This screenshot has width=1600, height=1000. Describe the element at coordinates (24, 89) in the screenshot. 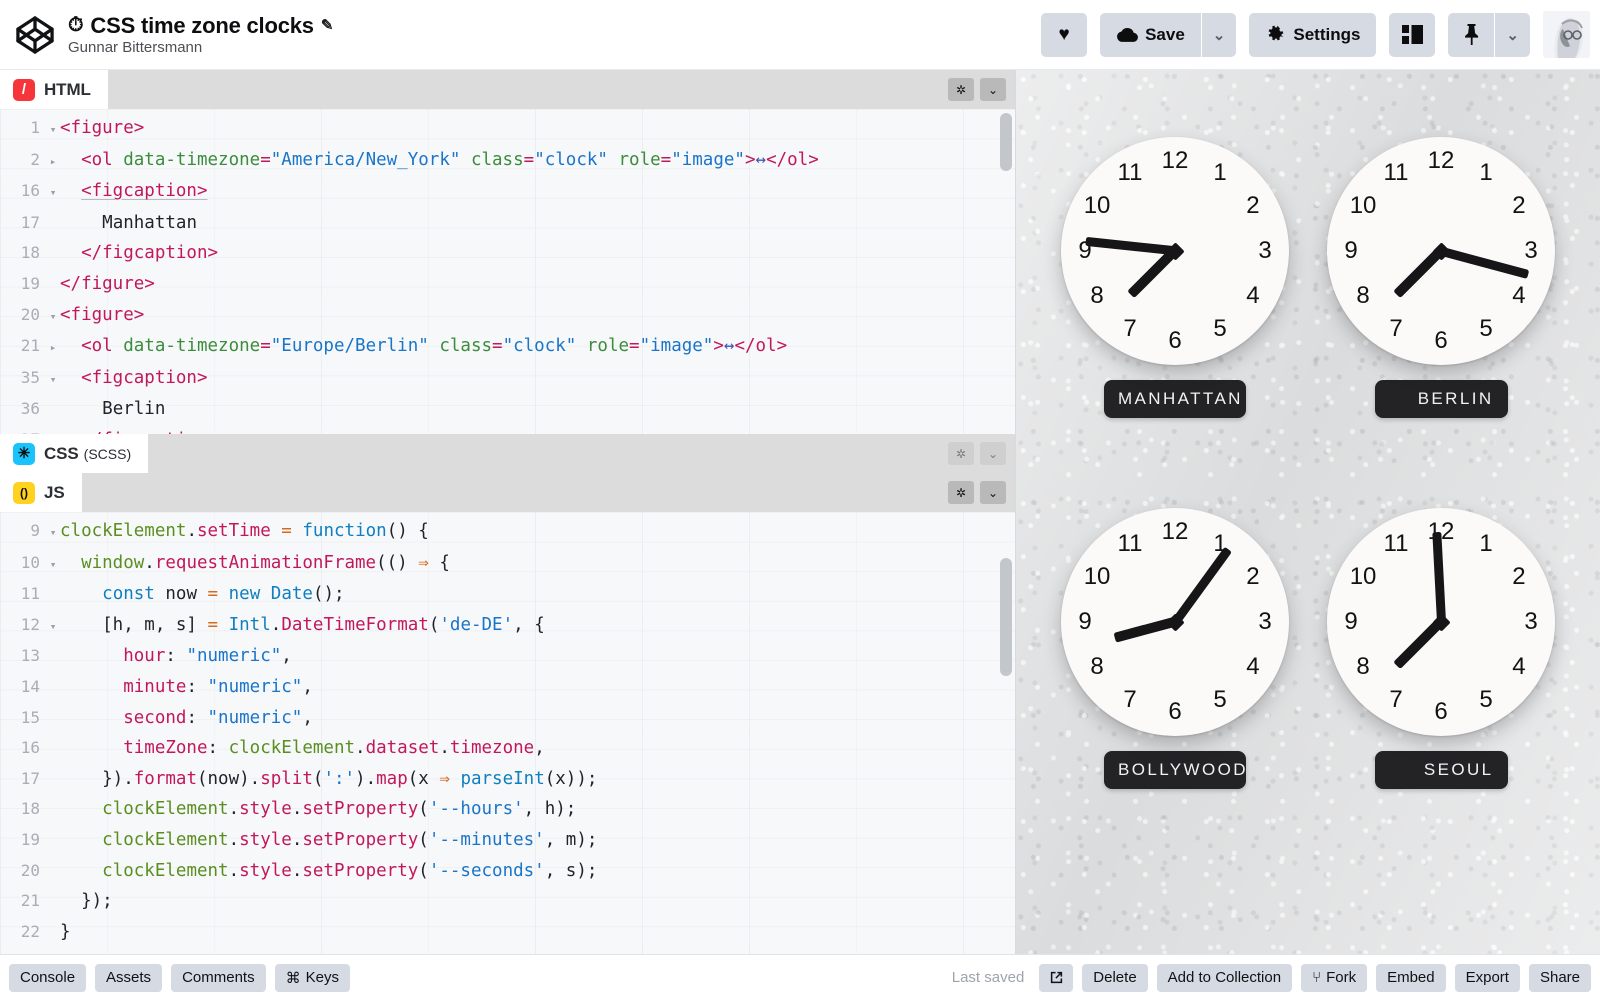

I see `html-icon: /` at that location.